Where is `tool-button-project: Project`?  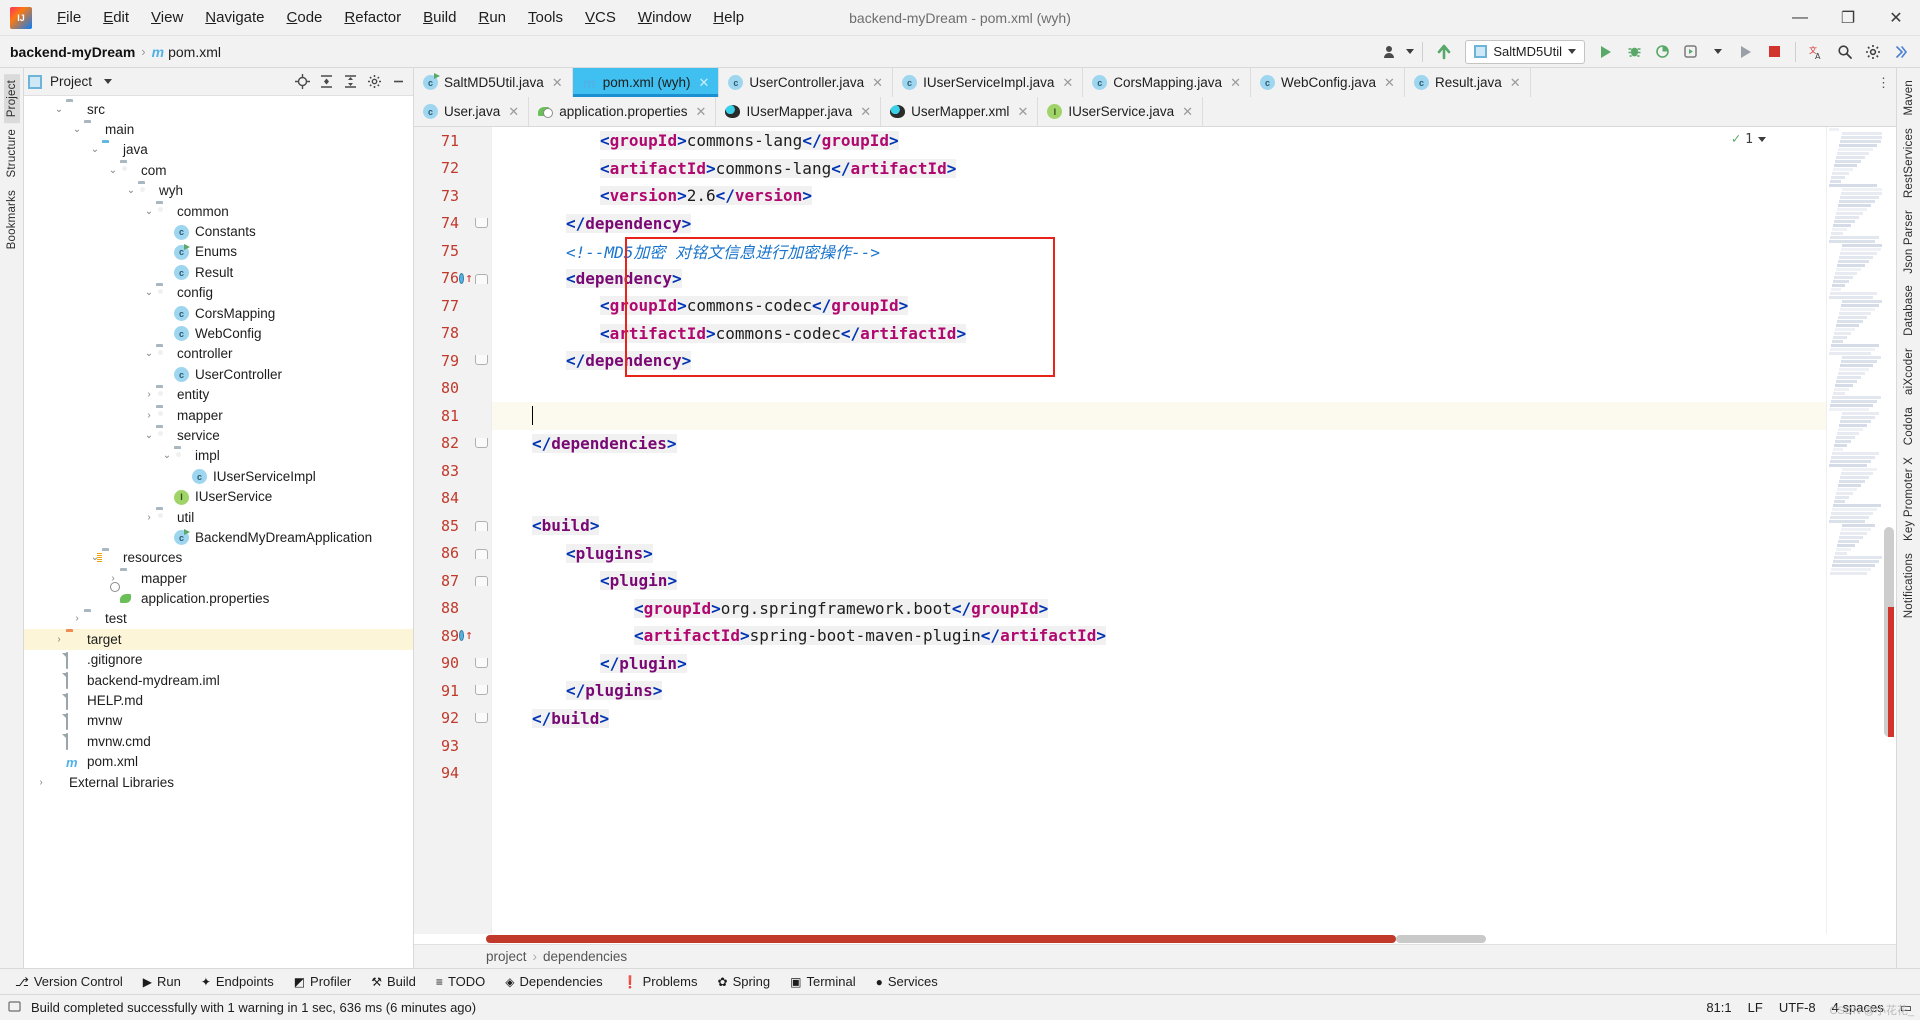 tool-button-project: Project is located at coordinates (11, 99).